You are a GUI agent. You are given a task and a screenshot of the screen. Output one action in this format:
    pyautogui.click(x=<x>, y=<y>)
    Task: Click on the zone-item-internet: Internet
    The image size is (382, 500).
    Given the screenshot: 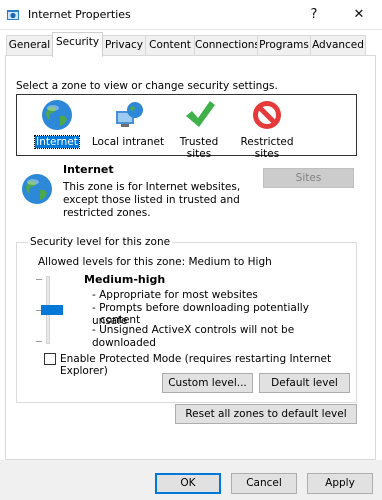 What is the action you would take?
    pyautogui.click(x=57, y=126)
    